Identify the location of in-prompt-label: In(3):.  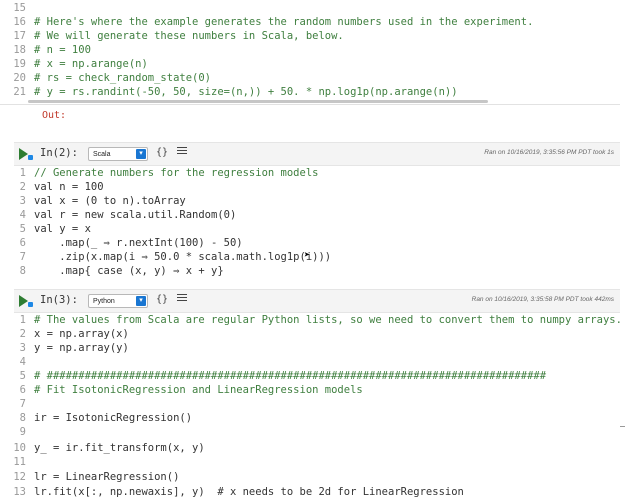
(59, 300).